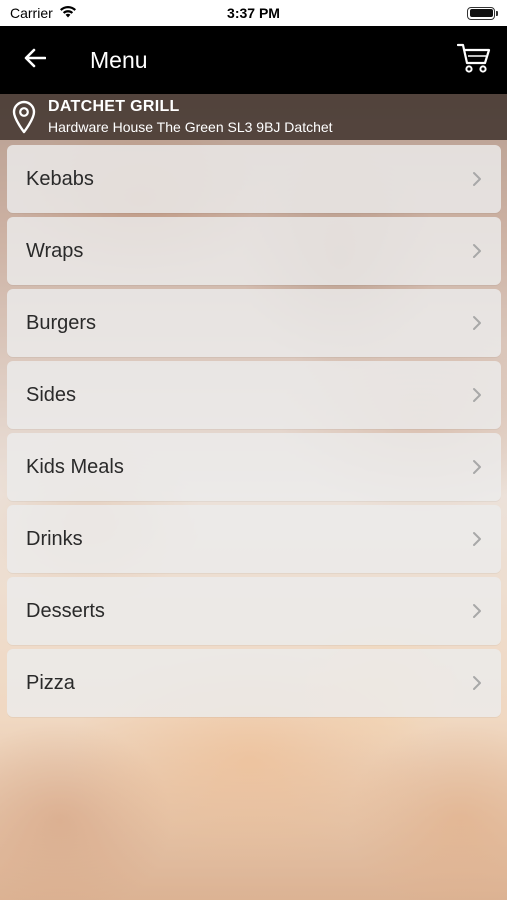  Describe the element at coordinates (254, 539) in the screenshot. I see `menu-category-drinks: Drinks` at that location.